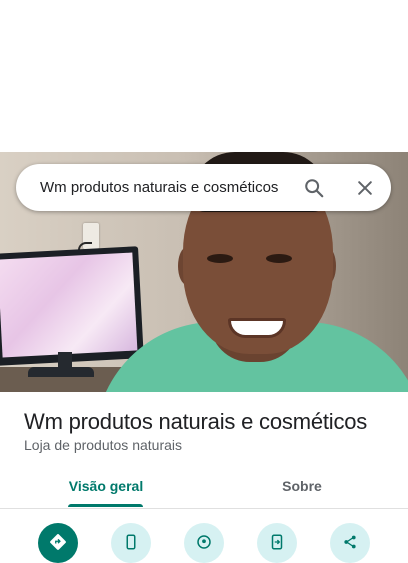 This screenshot has width=408, height=563. Describe the element at coordinates (257, 328) in the screenshot. I see `photo-person-mouth` at that location.